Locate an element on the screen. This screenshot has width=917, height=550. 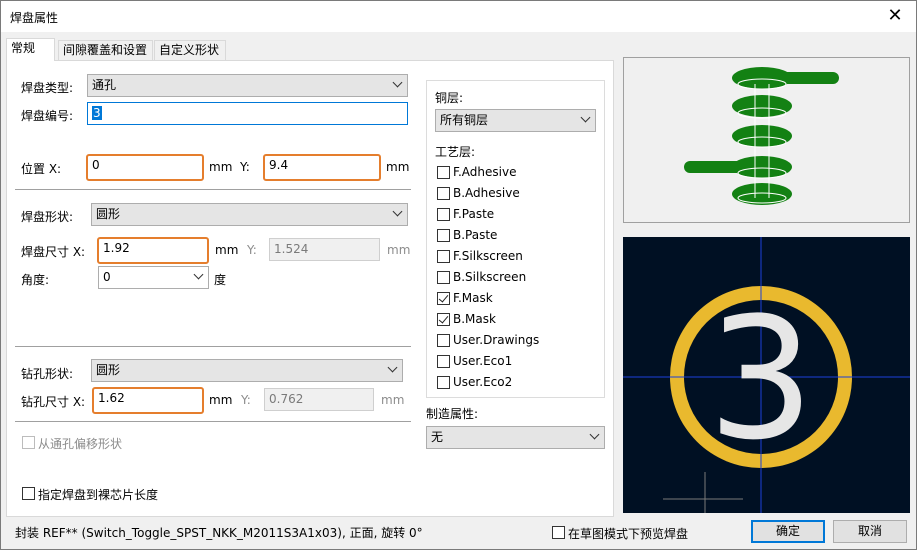
drill-size-y-unit: mm is located at coordinates (393, 400).